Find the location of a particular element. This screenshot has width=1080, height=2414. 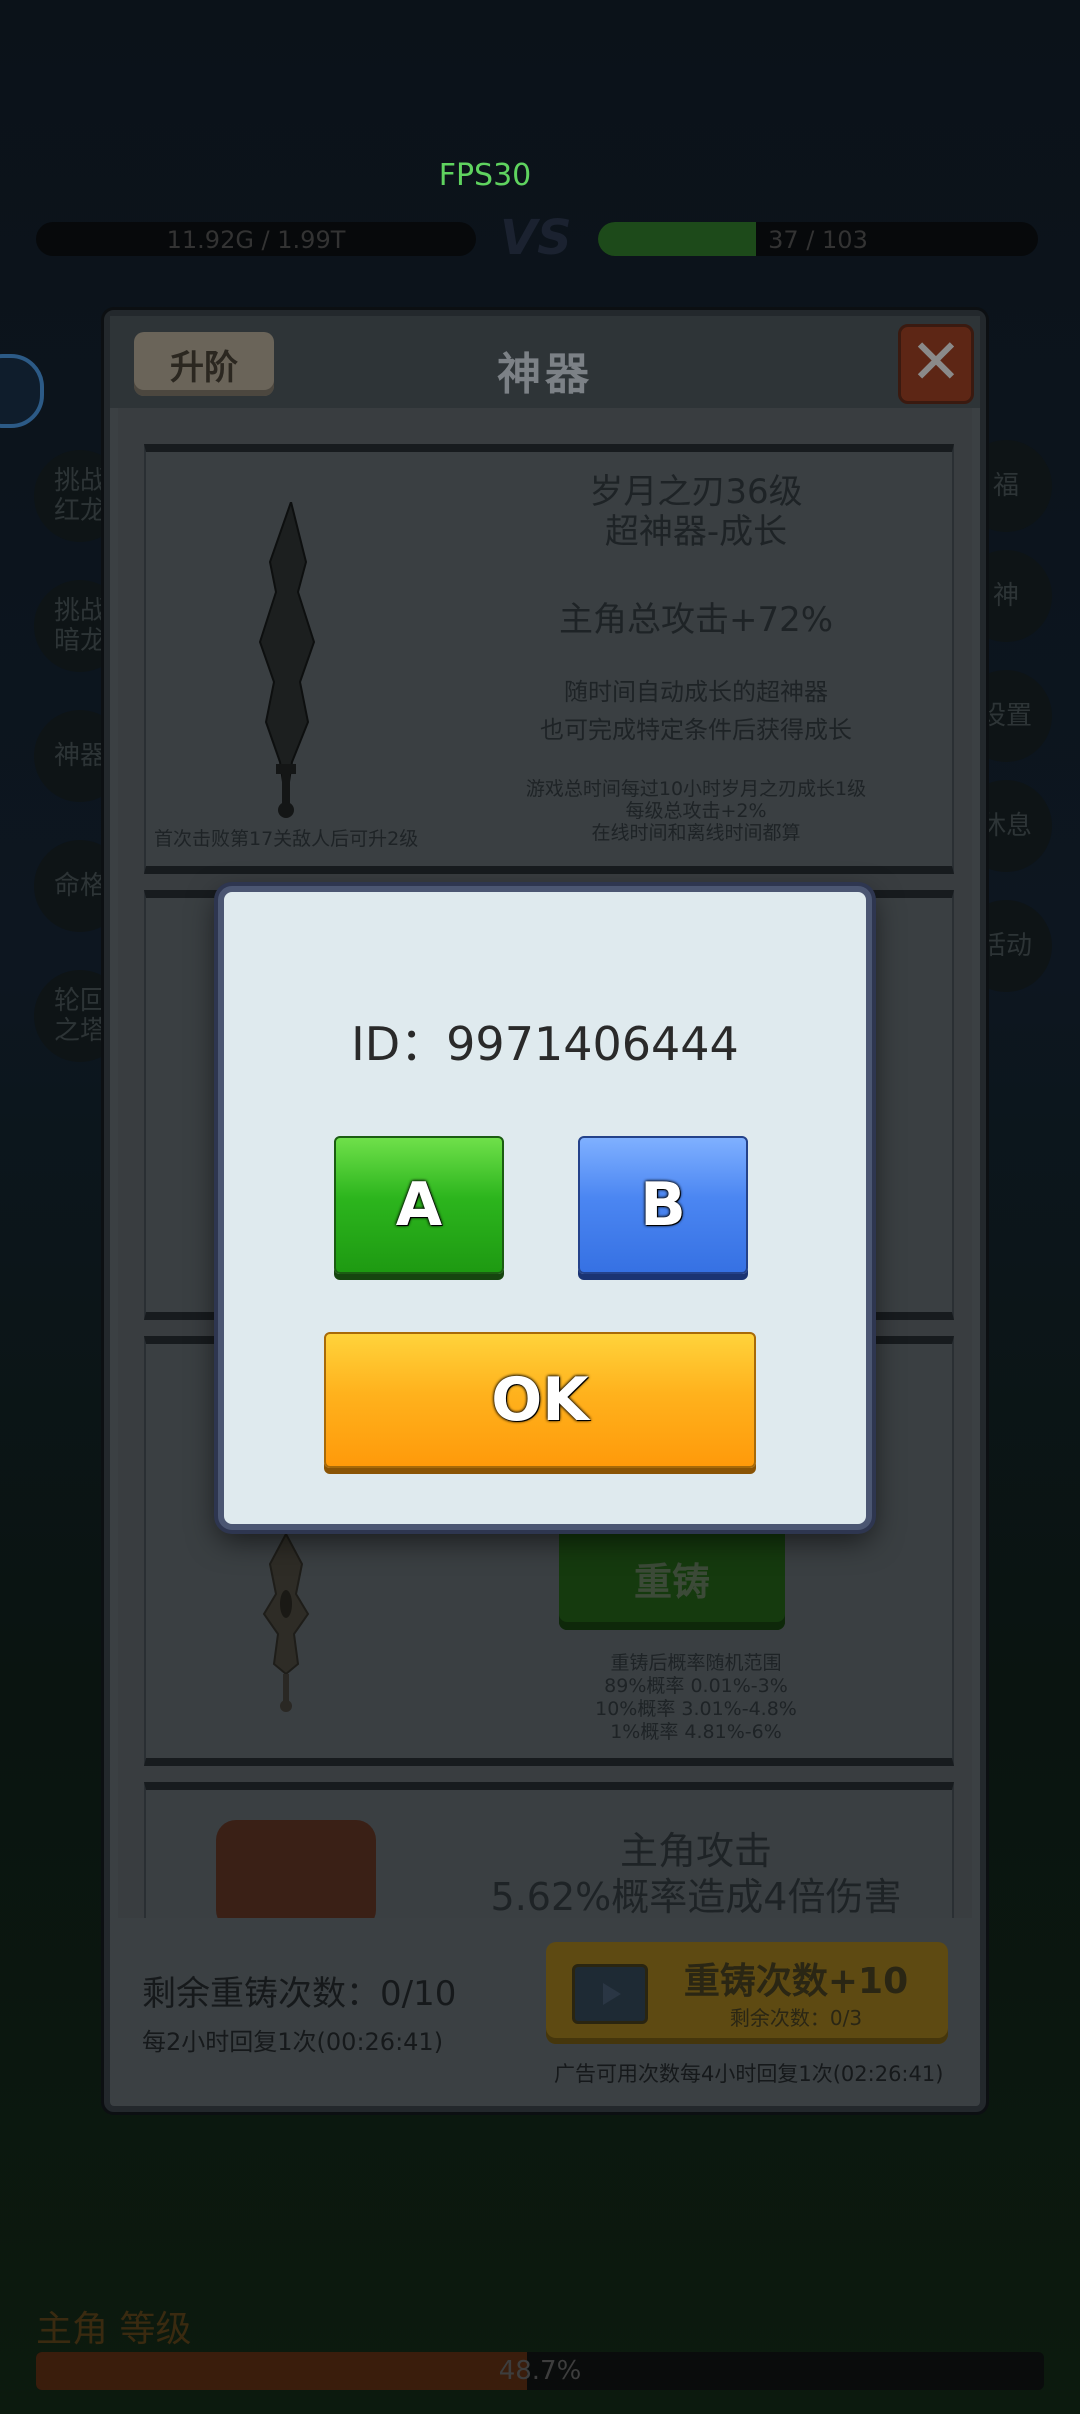

artifact-note-3: 在线时间和离线时间都算 is located at coordinates (696, 833).